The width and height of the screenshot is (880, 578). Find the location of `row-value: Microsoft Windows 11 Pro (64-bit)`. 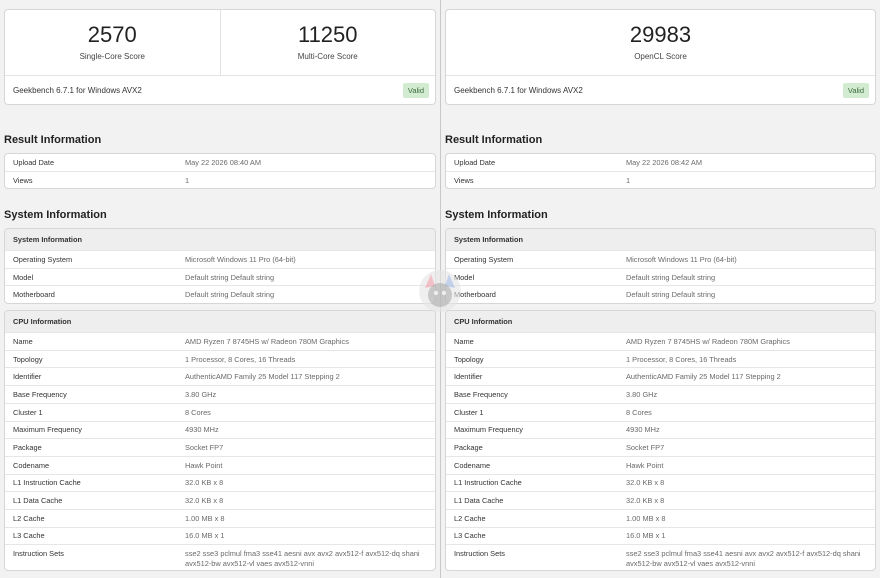

row-value: Microsoft Windows 11 Pro (64-bit) is located at coordinates (240, 259).